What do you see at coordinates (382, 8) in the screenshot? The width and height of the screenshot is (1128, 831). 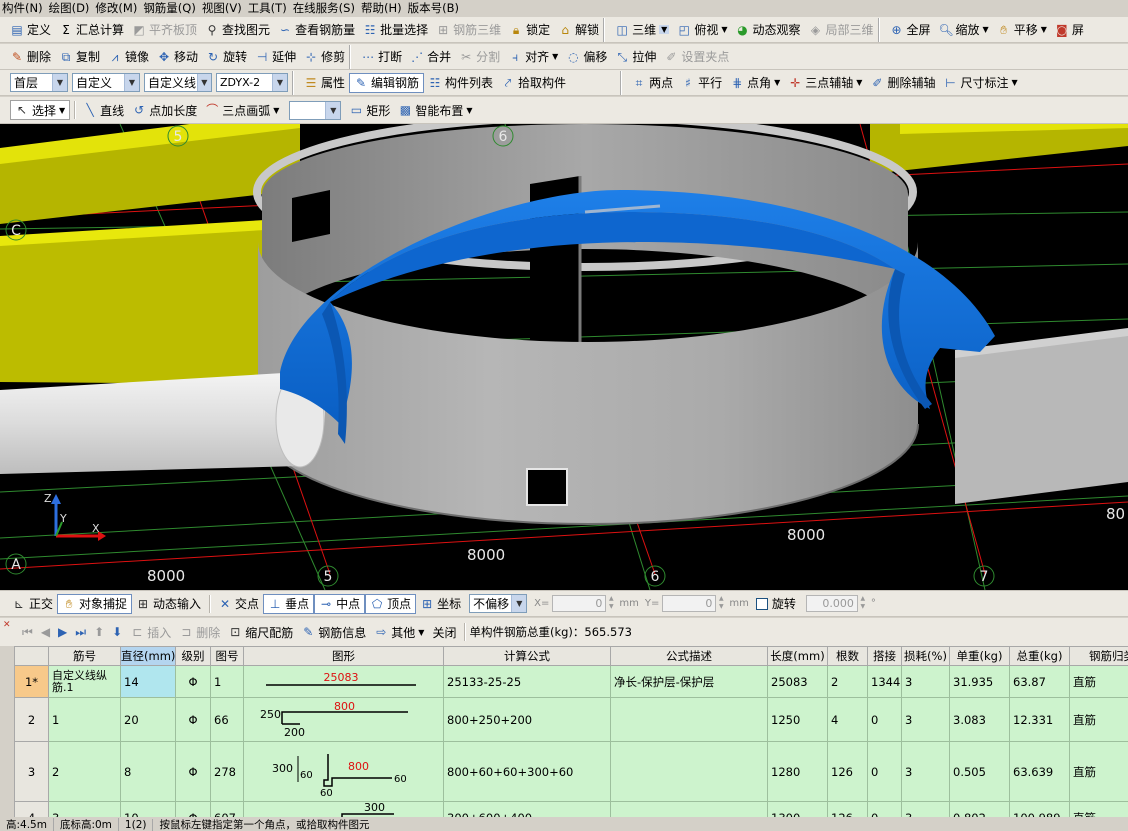 I see `menu-help: 帮助(H)` at bounding box center [382, 8].